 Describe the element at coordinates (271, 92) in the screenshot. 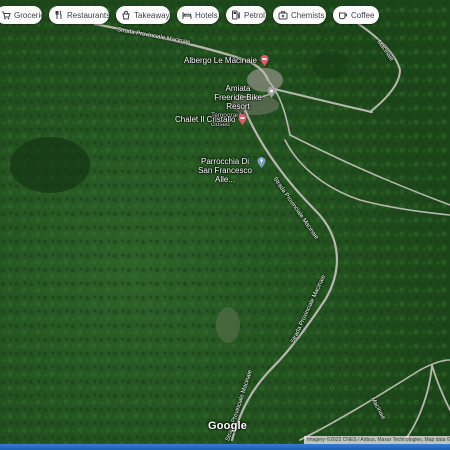

I see `place-pin-icon` at that location.